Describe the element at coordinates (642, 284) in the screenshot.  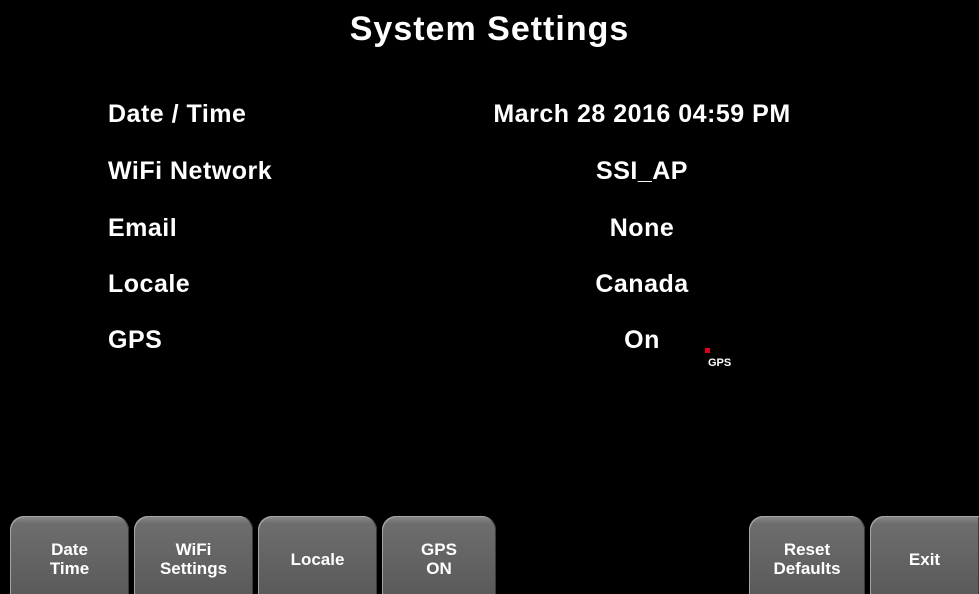
I see `setting-value-locale: Canada` at that location.